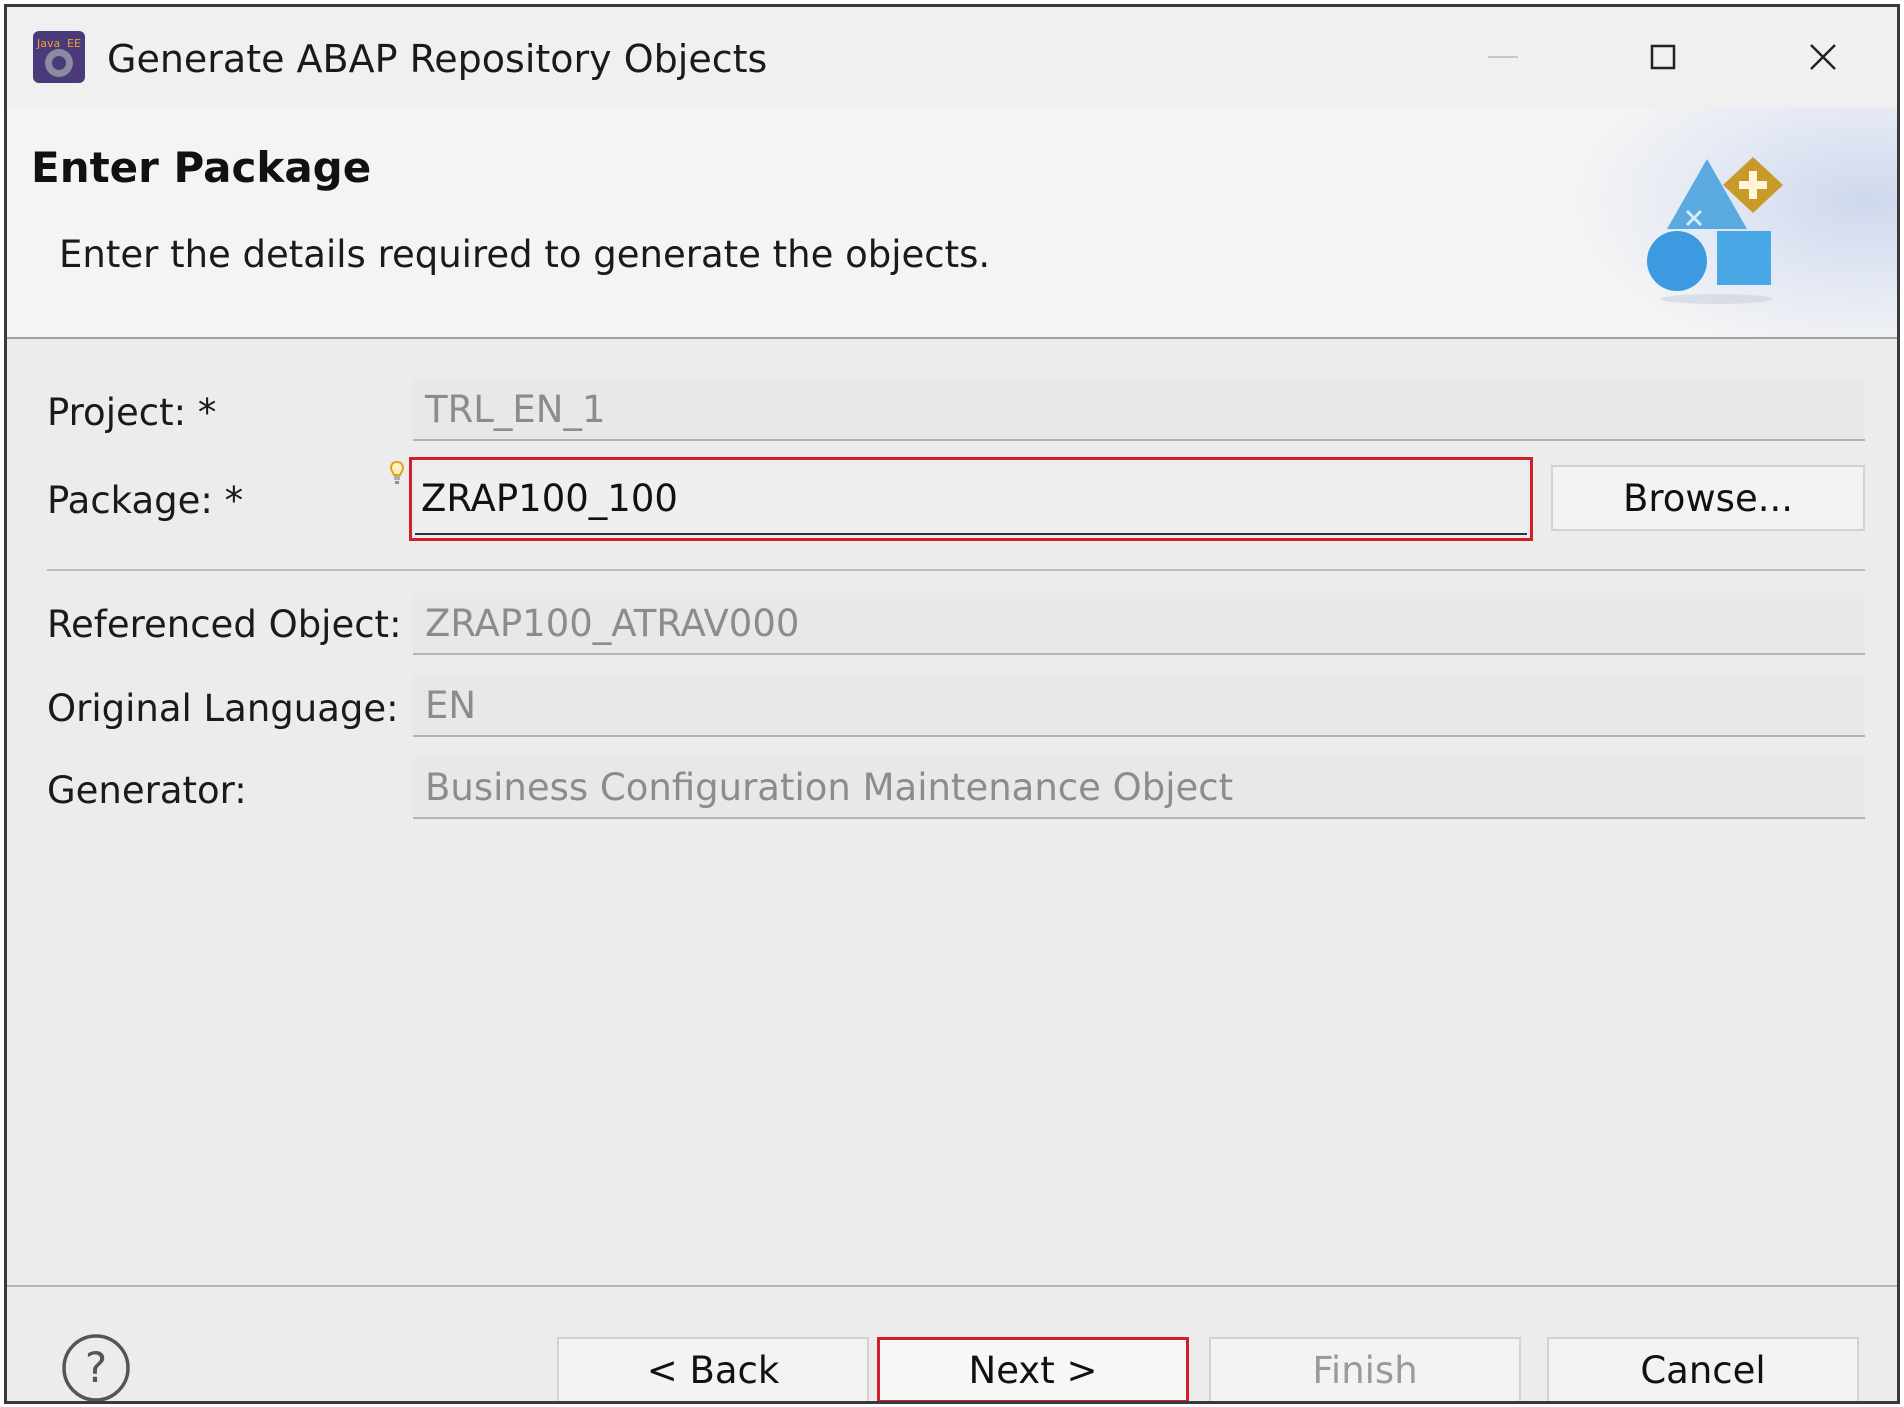 This screenshot has height=1407, width=1904. Describe the element at coordinates (223, 708) in the screenshot. I see `original-language-label: Original Language:` at that location.